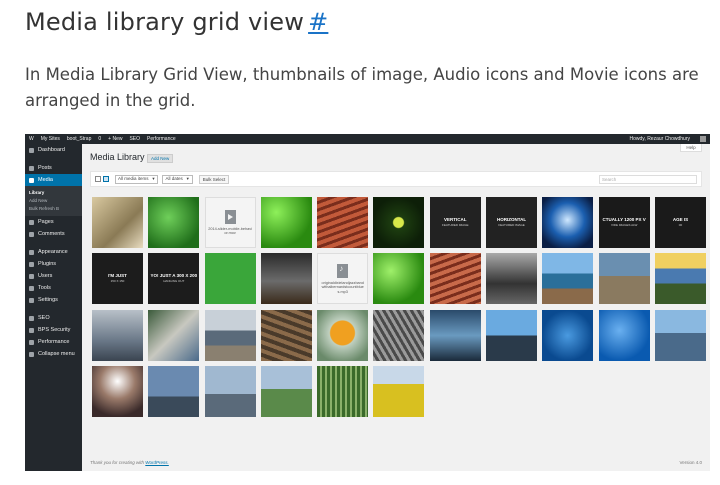 Image resolution: width=720 pixels, height=485 pixels. I want to click on sidebar-item-pages: Pages, so click(53, 222).